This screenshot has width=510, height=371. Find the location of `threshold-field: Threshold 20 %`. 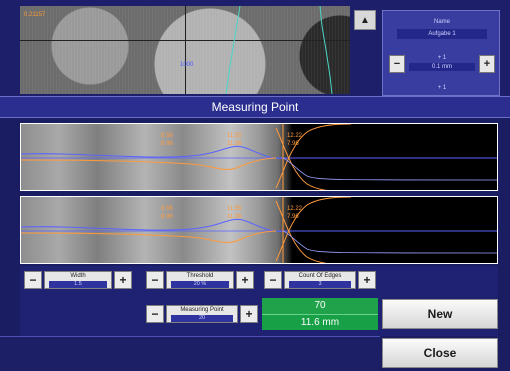

threshold-field: Threshold 20 % is located at coordinates (200, 280).